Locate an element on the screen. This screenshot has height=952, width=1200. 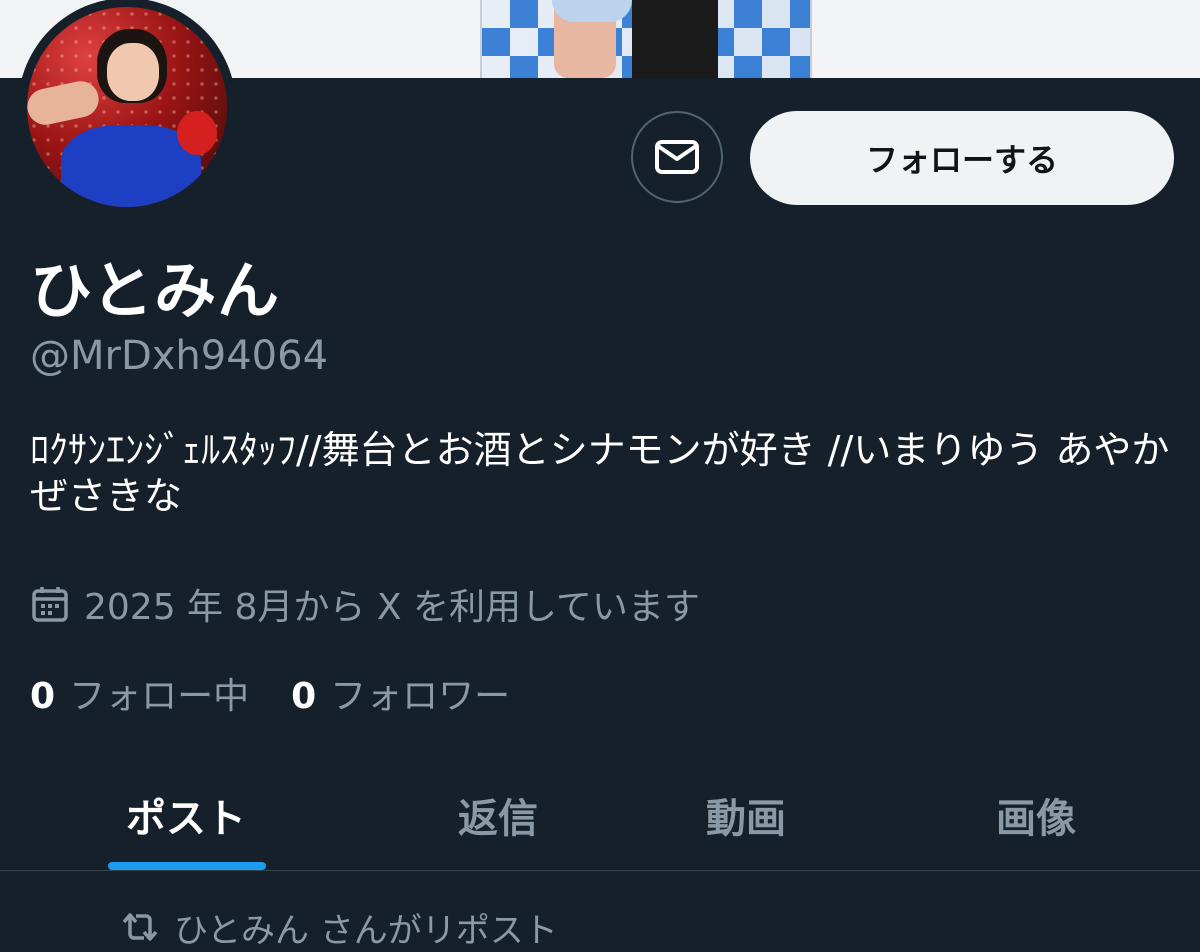
user-handle: @MrDxh94064 is located at coordinates (179, 356).